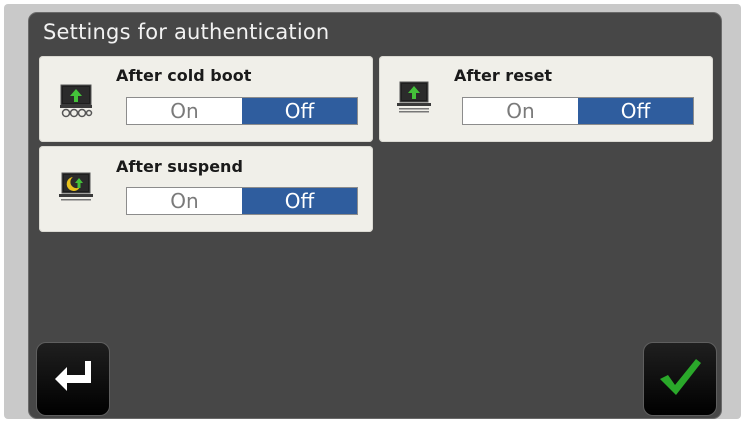 The image size is (745, 423). What do you see at coordinates (184, 201) in the screenshot?
I see `suspend-on-button: On` at bounding box center [184, 201].